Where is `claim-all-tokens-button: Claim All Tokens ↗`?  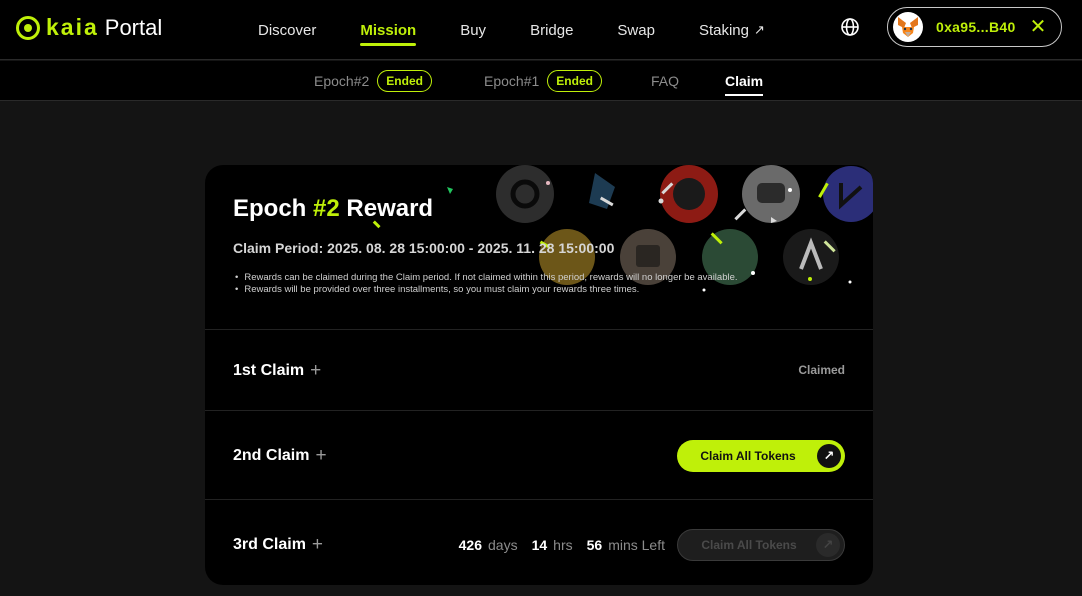
claim-all-tokens-button: Claim All Tokens ↗ is located at coordinates (761, 456).